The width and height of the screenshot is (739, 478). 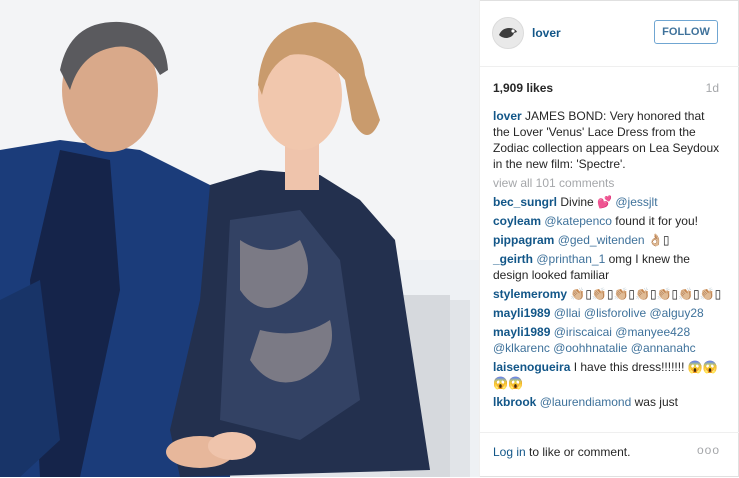 I want to click on comment-username: _geirth, so click(x=513, y=259).